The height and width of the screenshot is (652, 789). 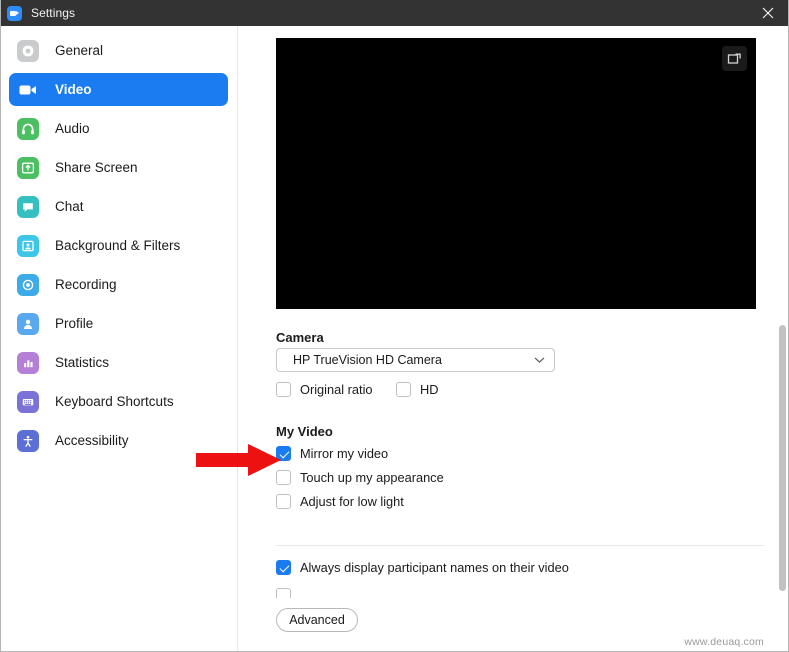 I want to click on close-glyph, so click(x=768, y=13).